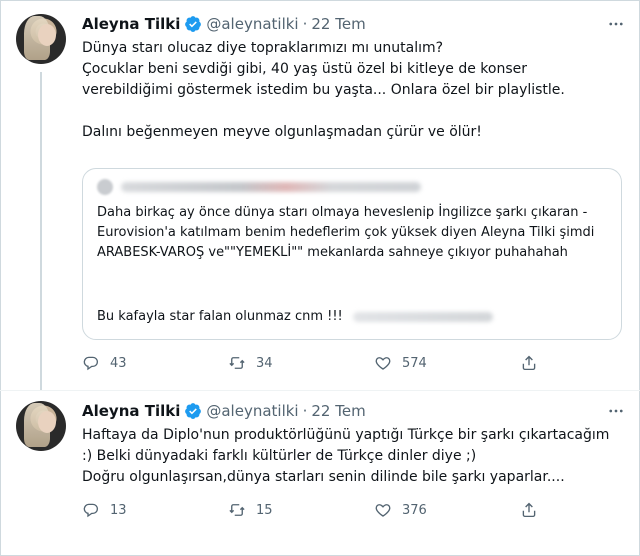  What do you see at coordinates (271, 187) in the screenshot?
I see `quoted-name-redaction` at bounding box center [271, 187].